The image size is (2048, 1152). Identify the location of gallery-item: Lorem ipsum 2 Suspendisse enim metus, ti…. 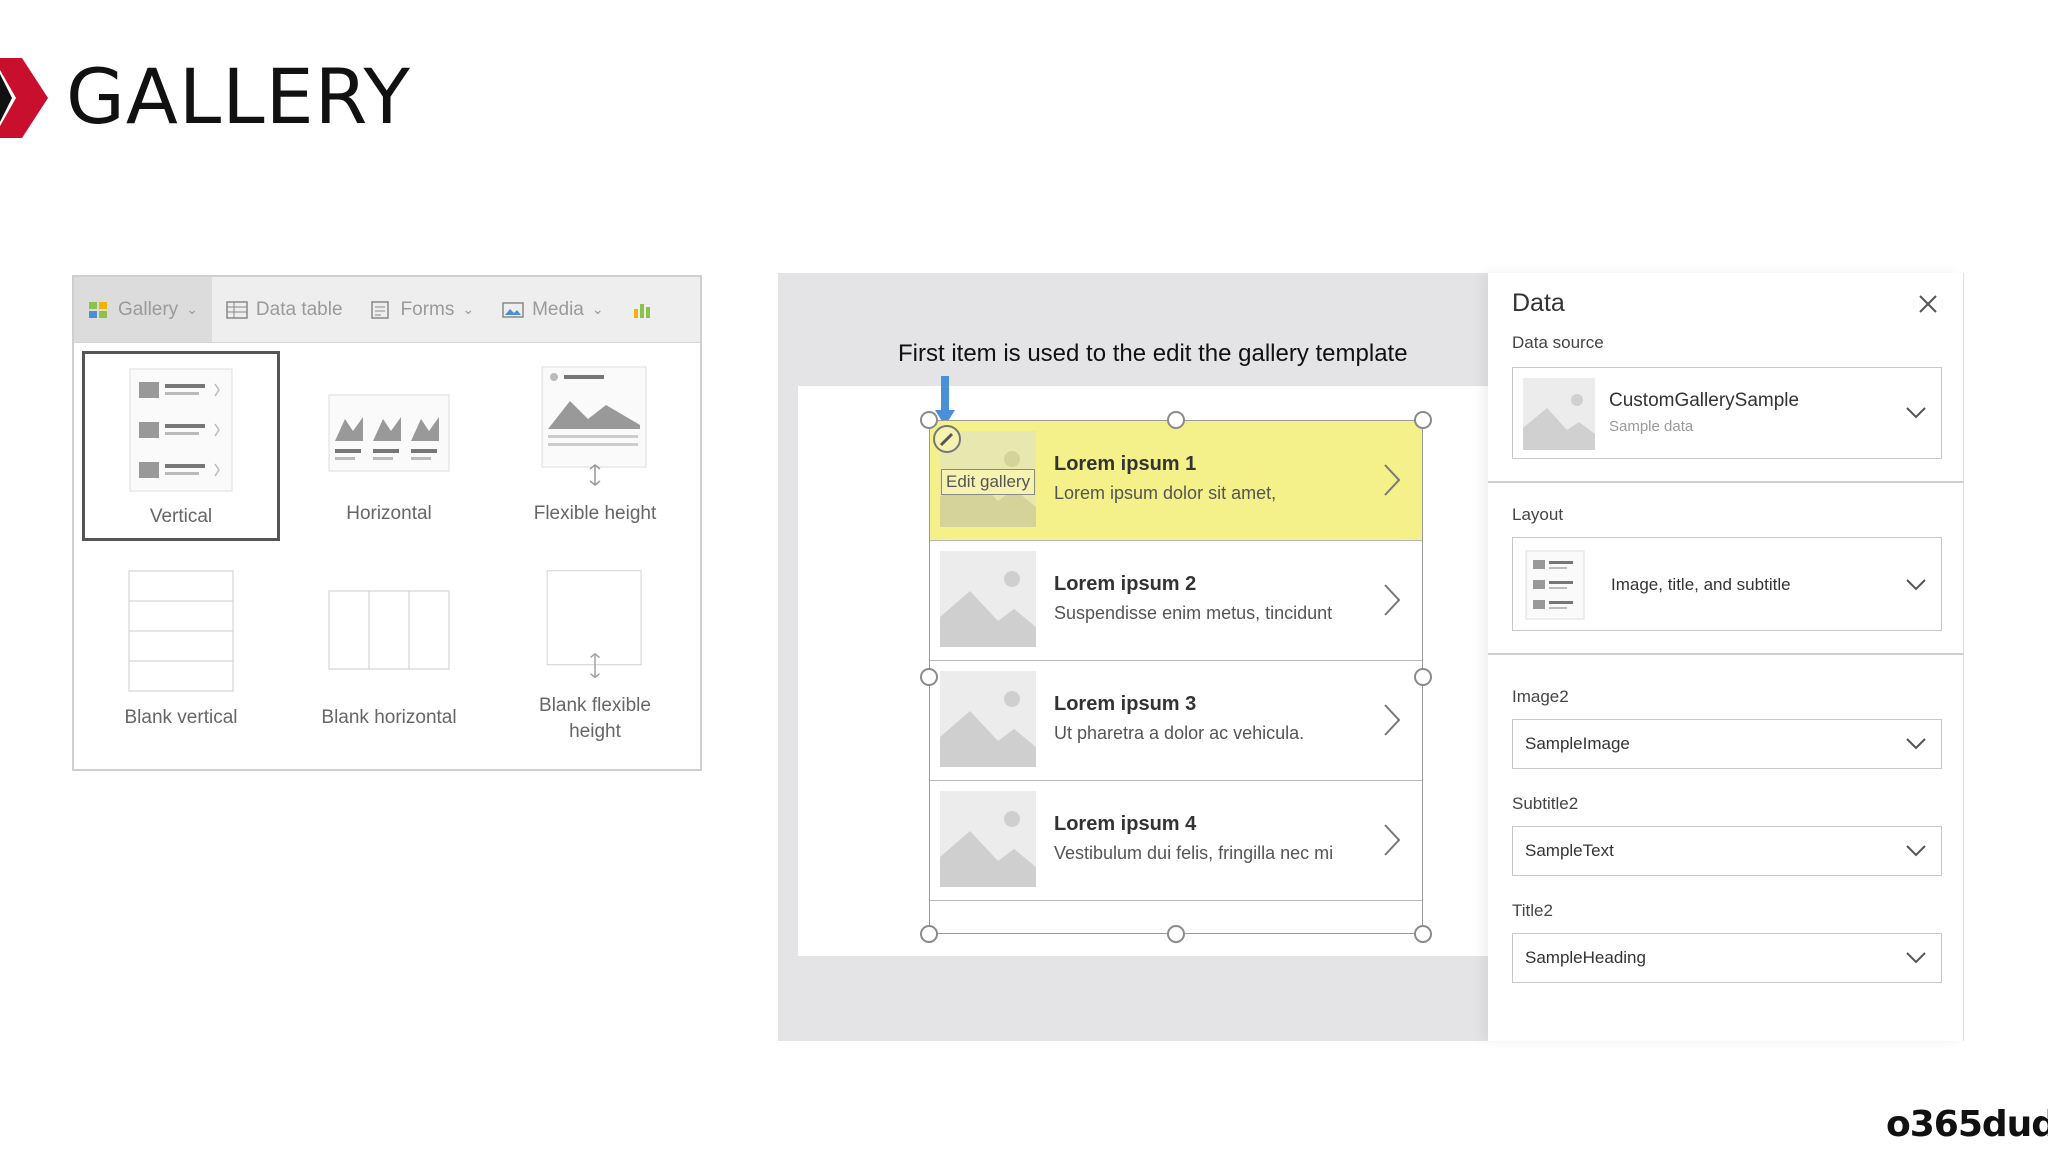
(1176, 601).